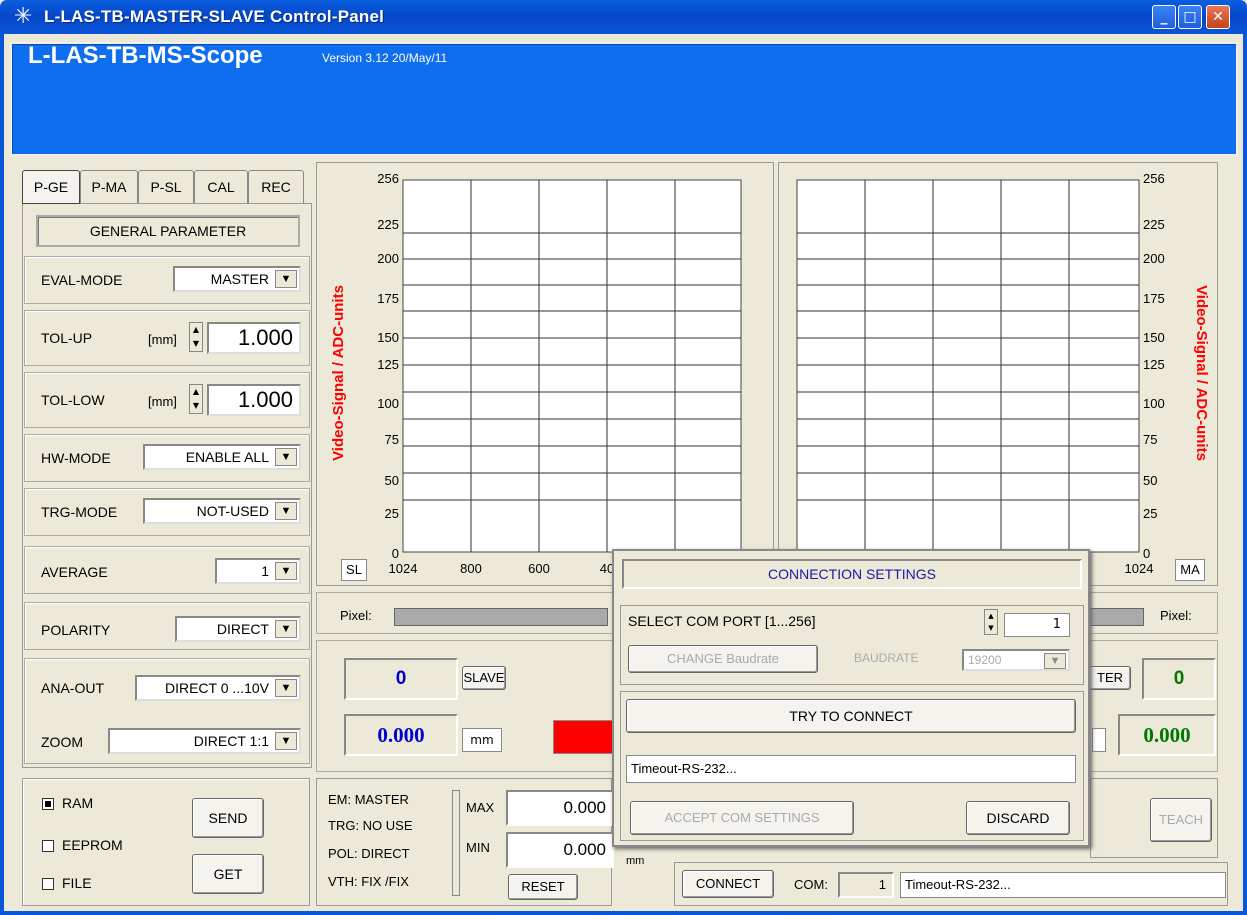 The image size is (1247, 915). What do you see at coordinates (222, 511) in the screenshot?
I see `trg-mode-select: NOT-USED ▼` at bounding box center [222, 511].